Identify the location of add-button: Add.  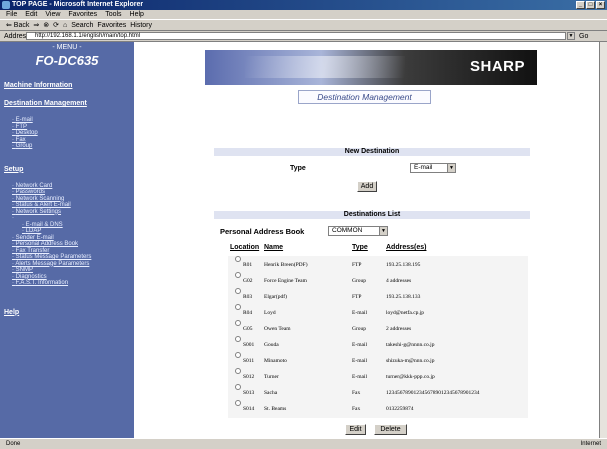
(367, 186).